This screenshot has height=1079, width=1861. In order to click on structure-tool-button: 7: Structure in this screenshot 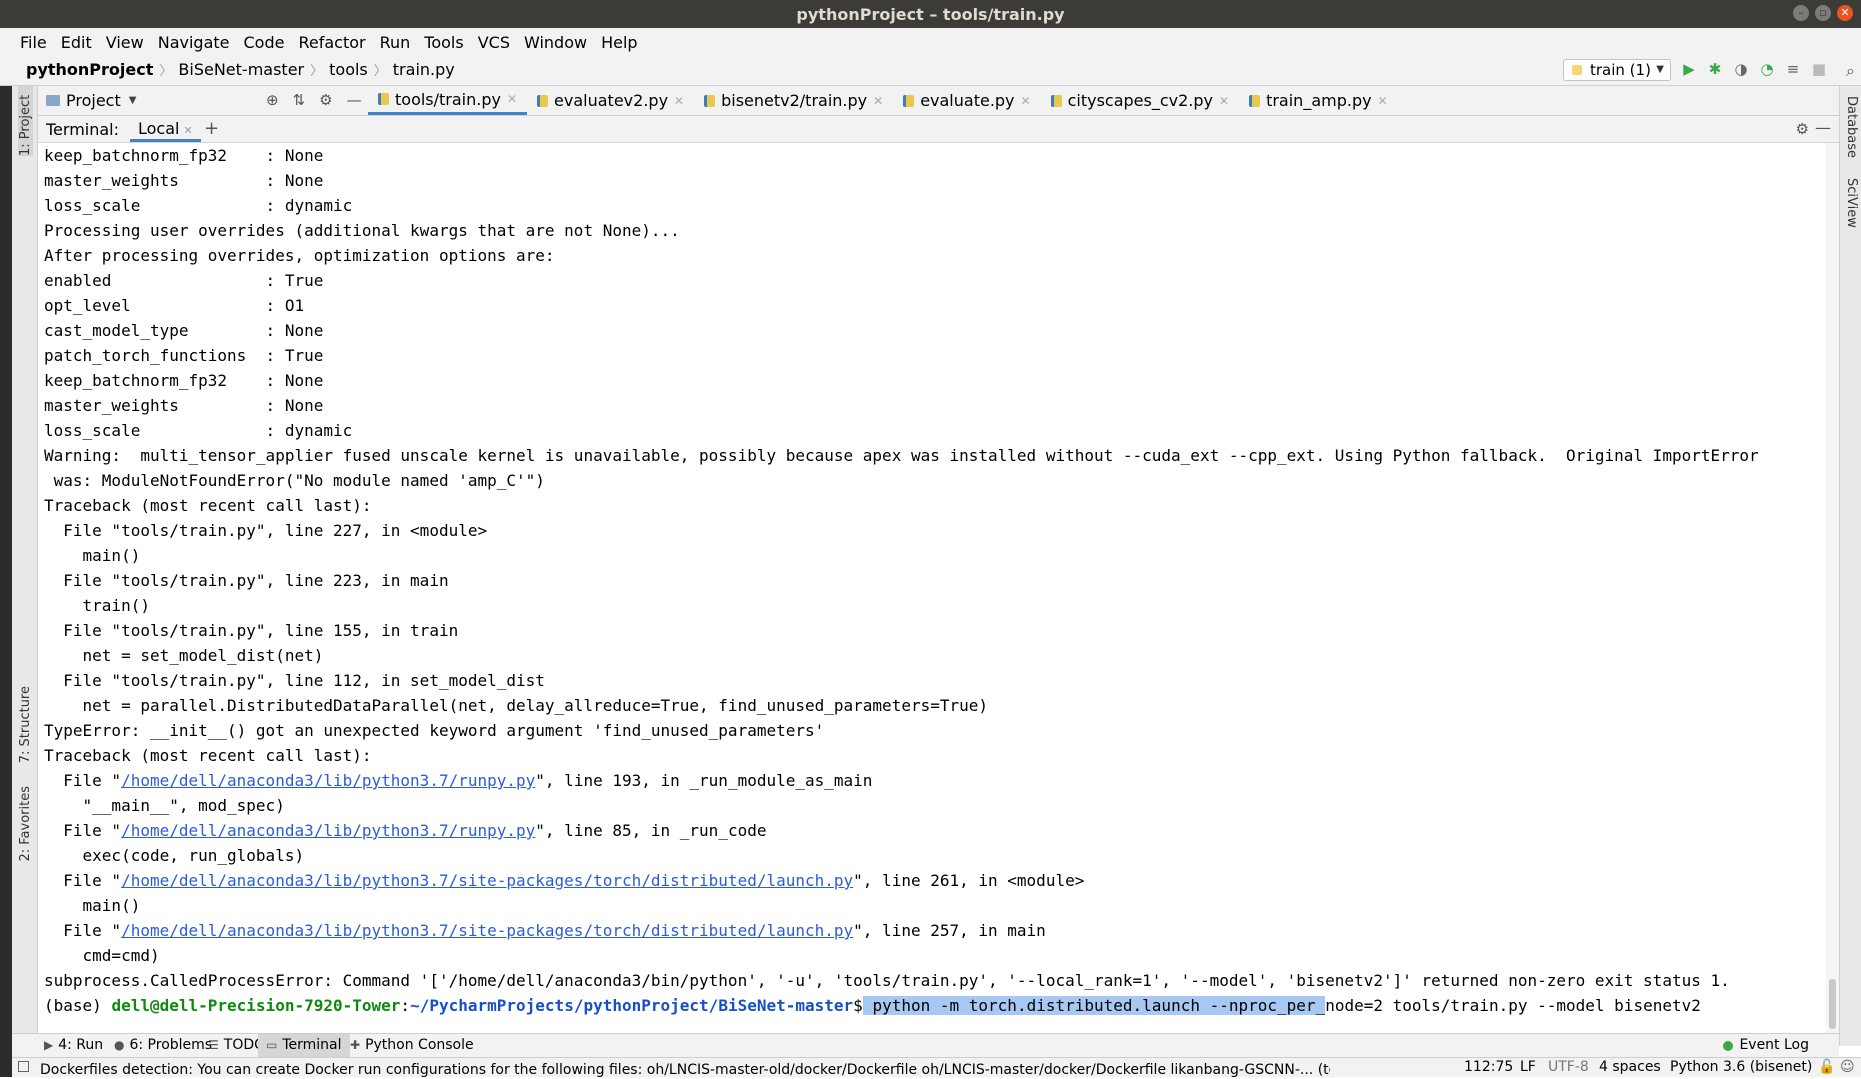, I will do `click(25, 724)`.